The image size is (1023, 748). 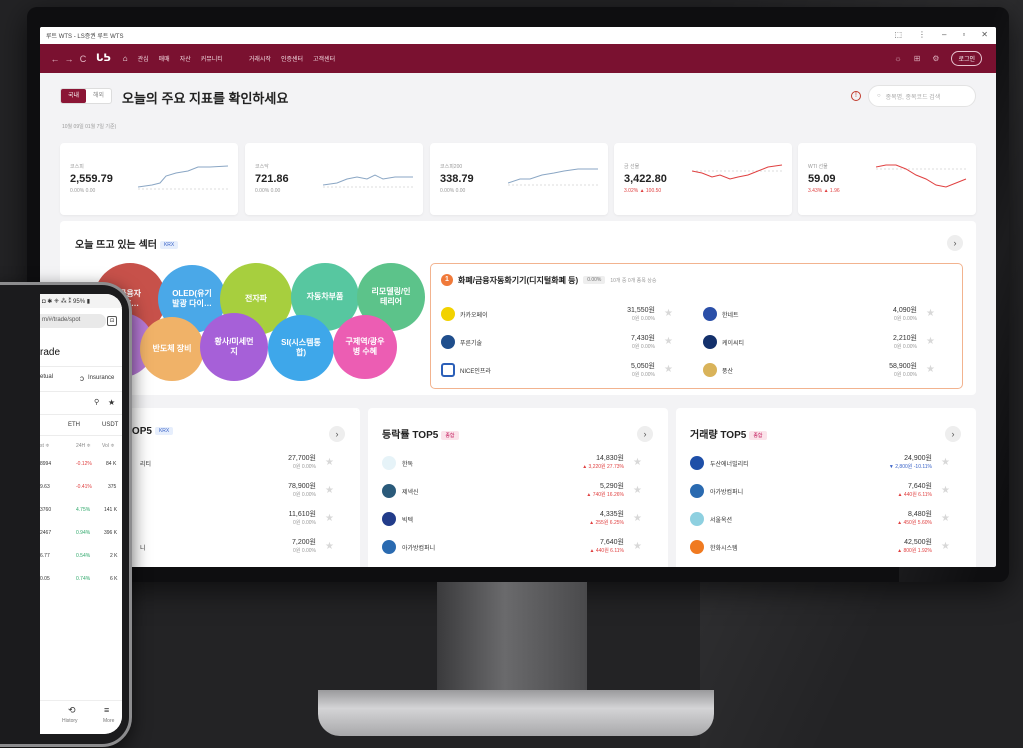 I want to click on index-card-kosdaq: 코스닥 721.86 0.00% 0.00, so click(x=334, y=179).